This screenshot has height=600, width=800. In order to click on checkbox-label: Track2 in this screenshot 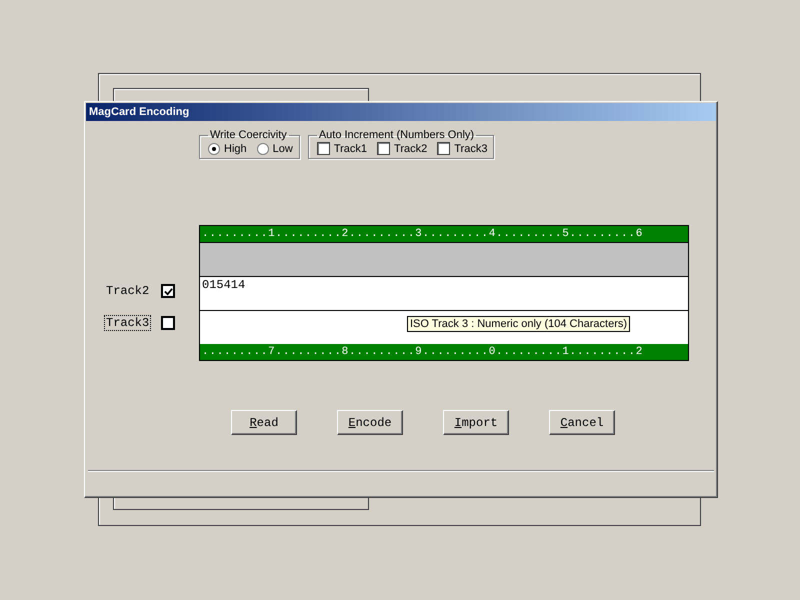, I will do `click(411, 148)`.